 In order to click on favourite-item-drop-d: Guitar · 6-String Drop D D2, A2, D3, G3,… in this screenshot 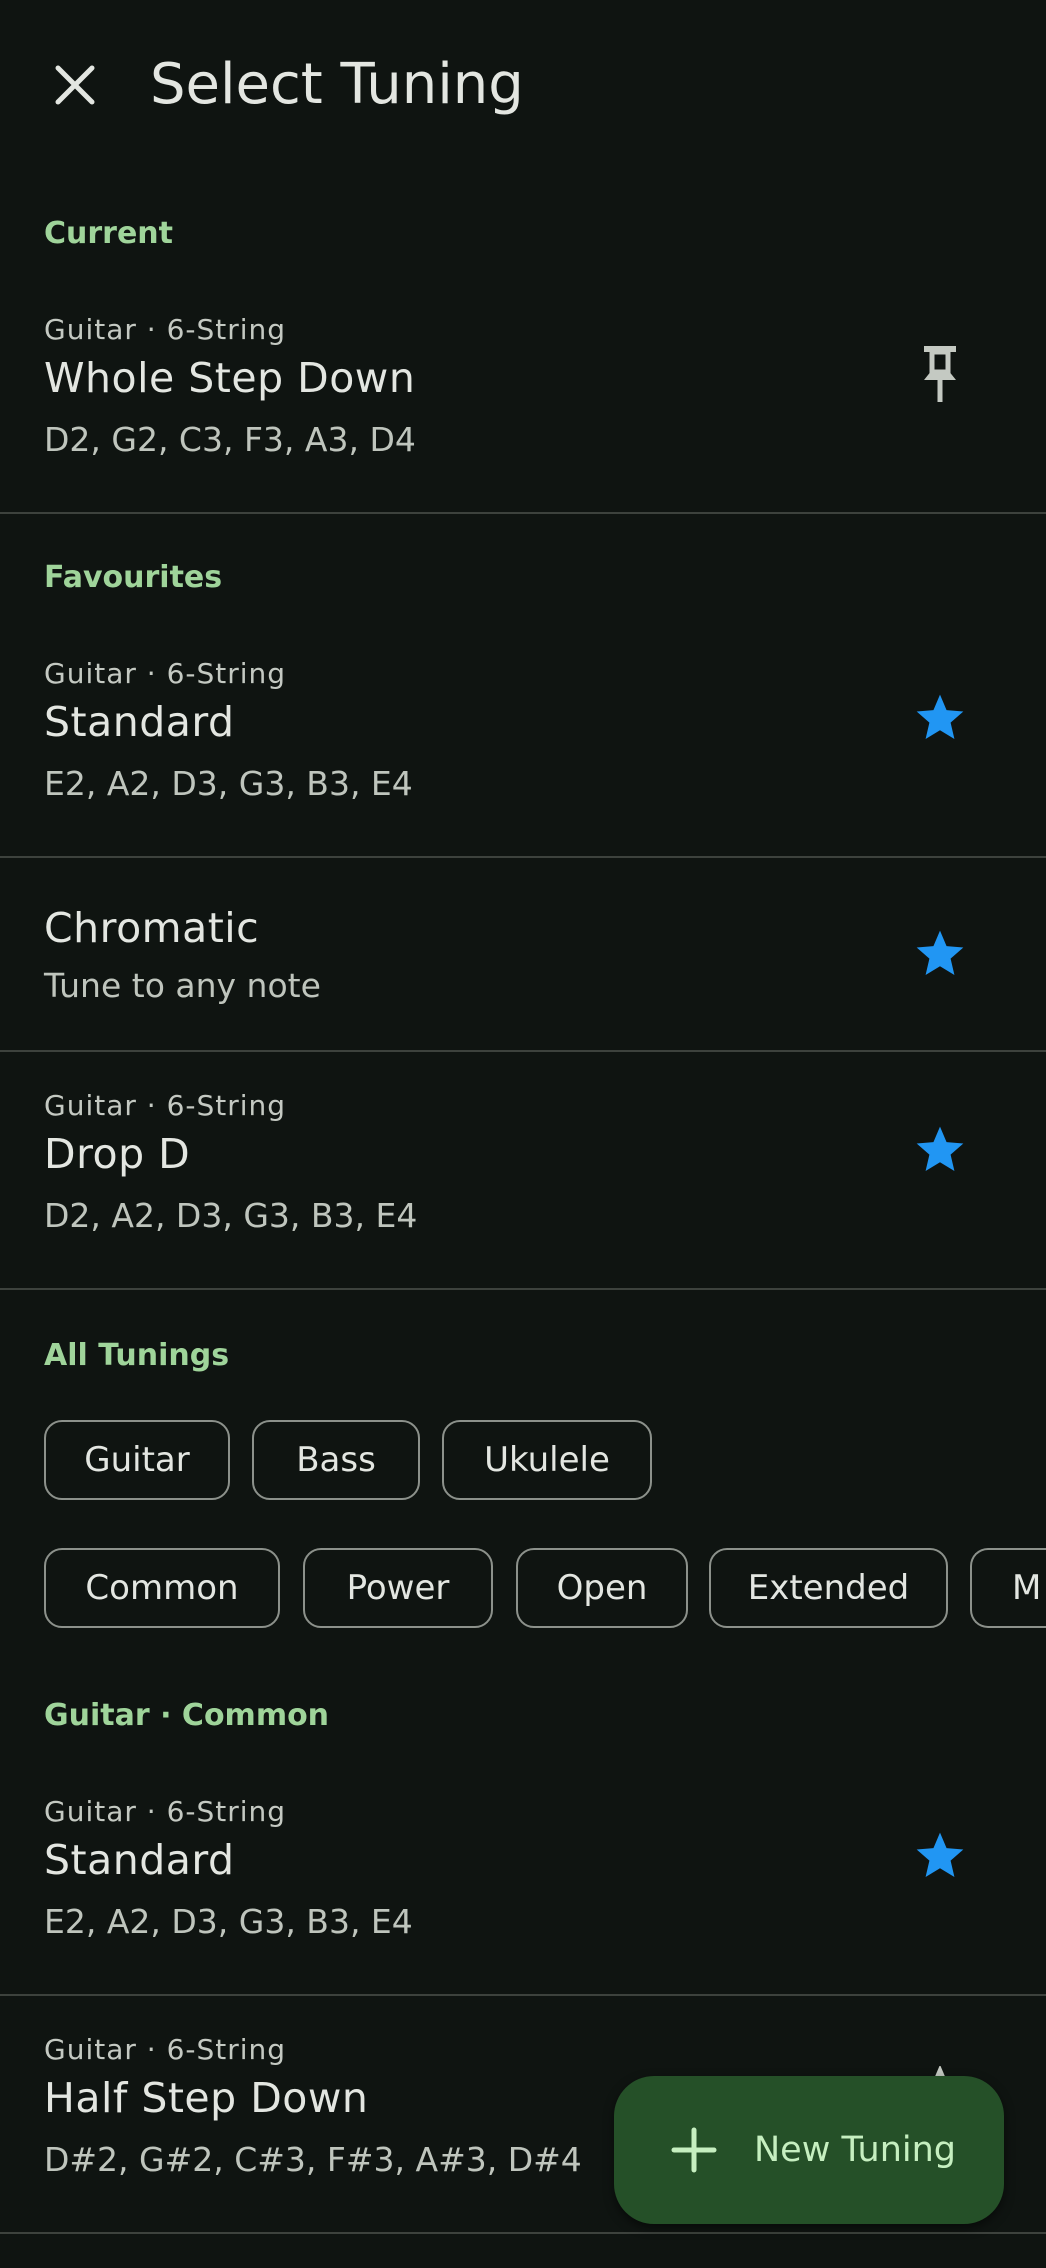, I will do `click(523, 1182)`.